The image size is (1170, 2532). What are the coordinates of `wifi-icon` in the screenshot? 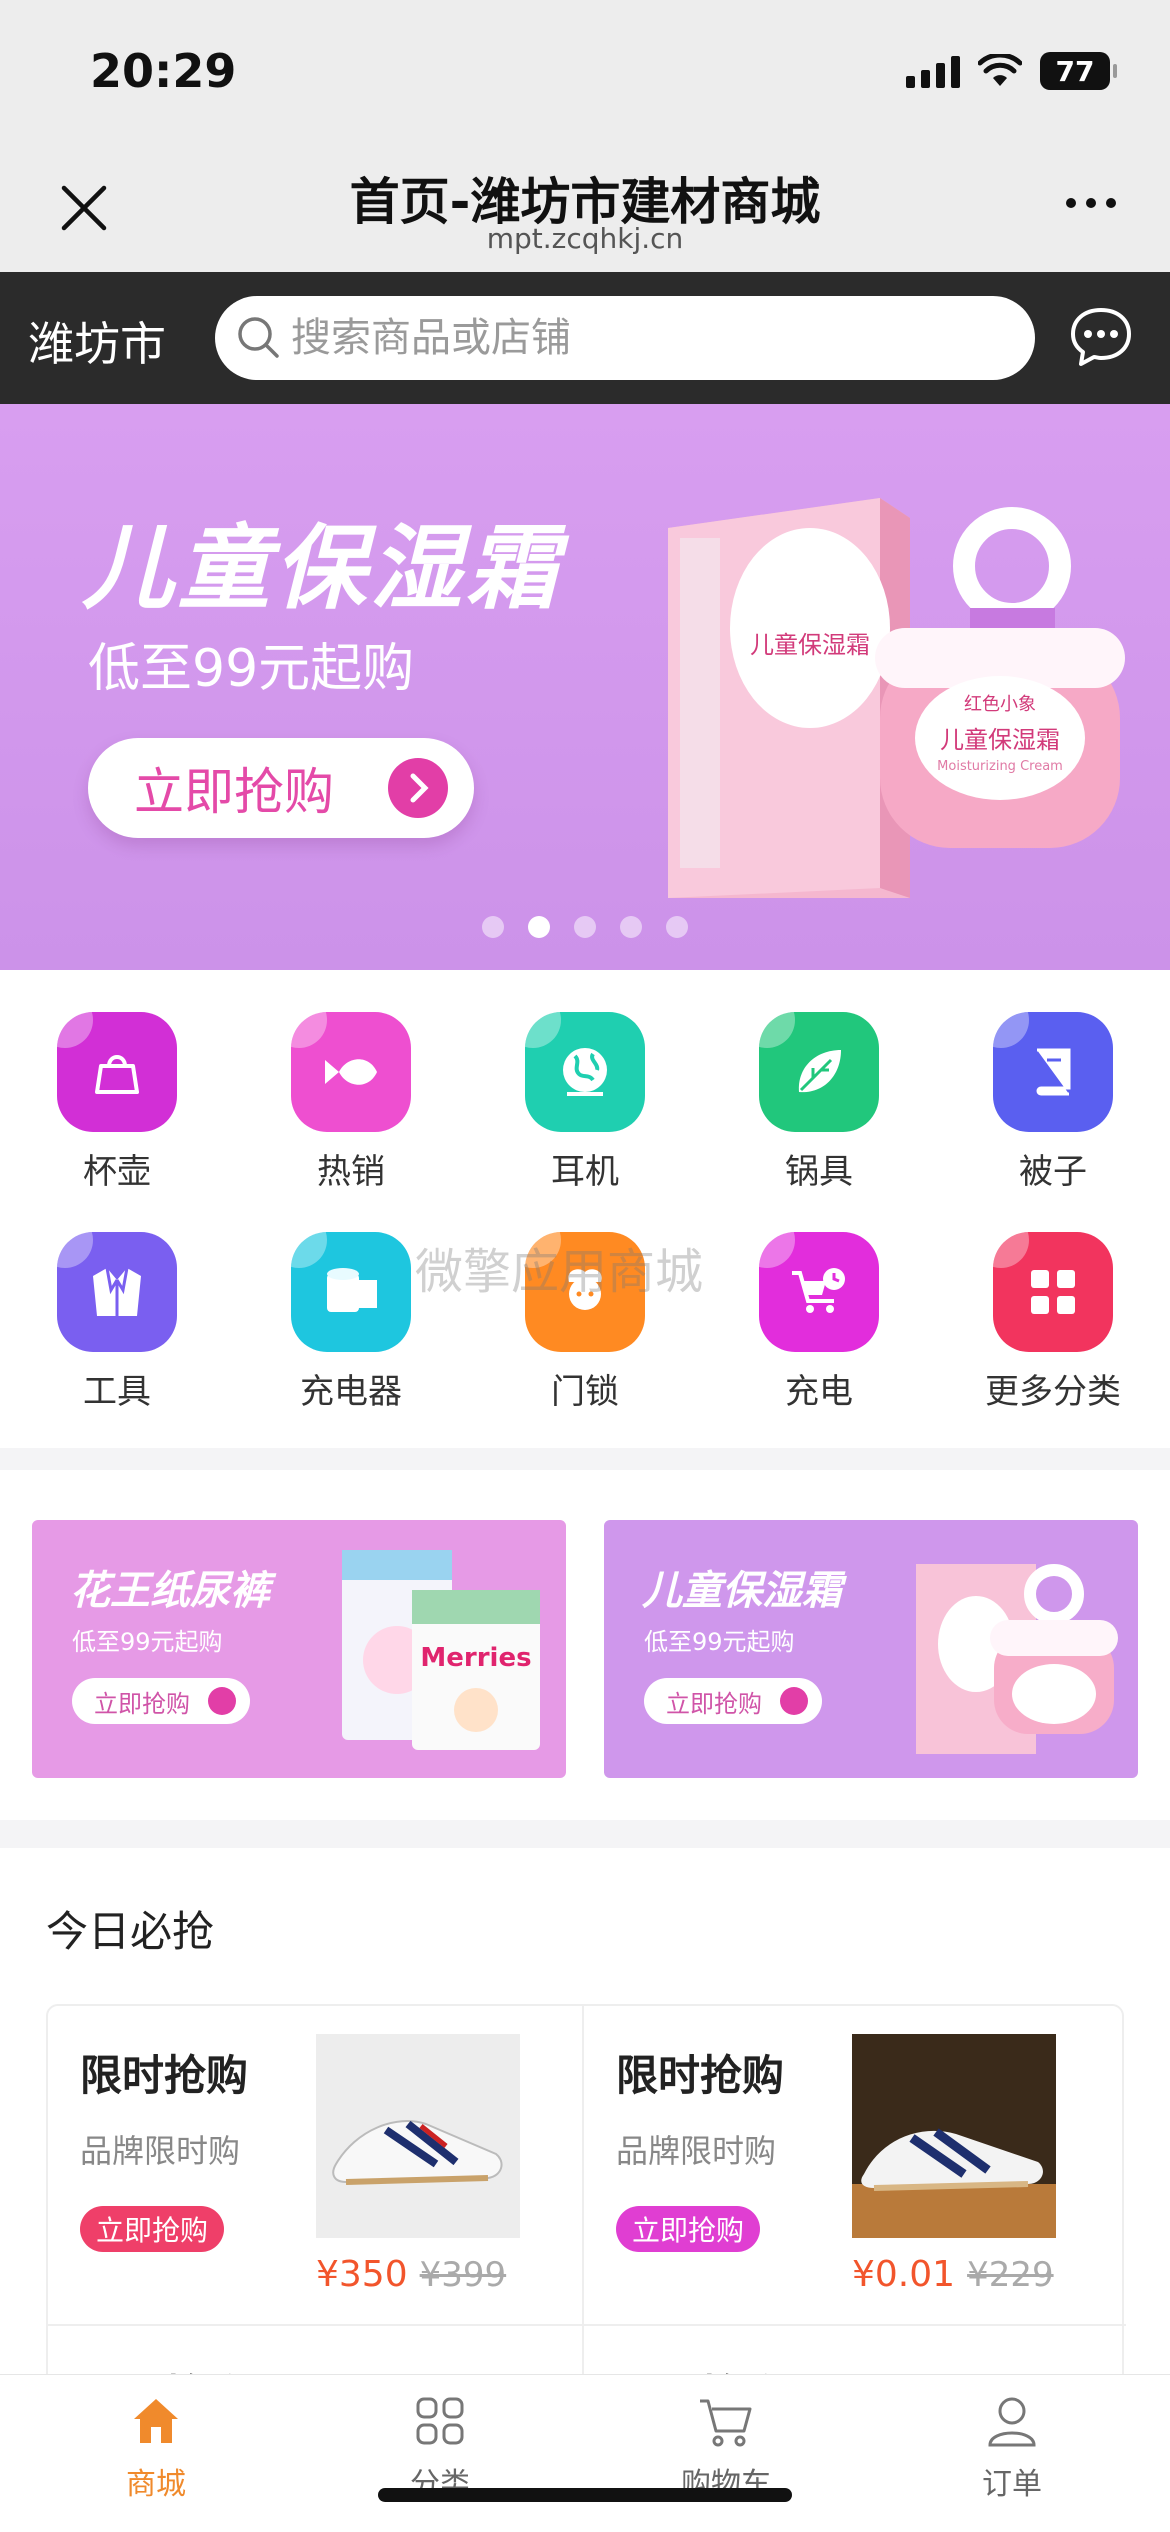 It's located at (1000, 70).